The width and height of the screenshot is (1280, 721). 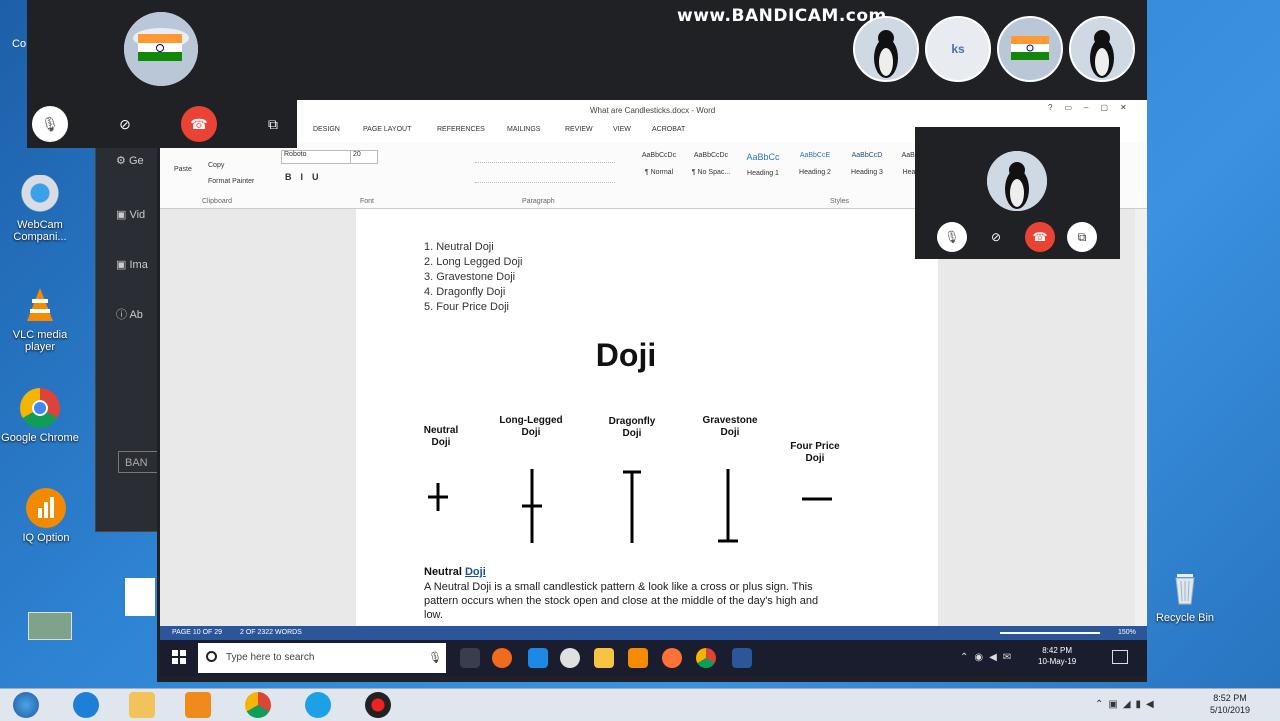 What do you see at coordinates (988, 657) in the screenshot?
I see `system-tray-icons: ⌃◉◀✉` at bounding box center [988, 657].